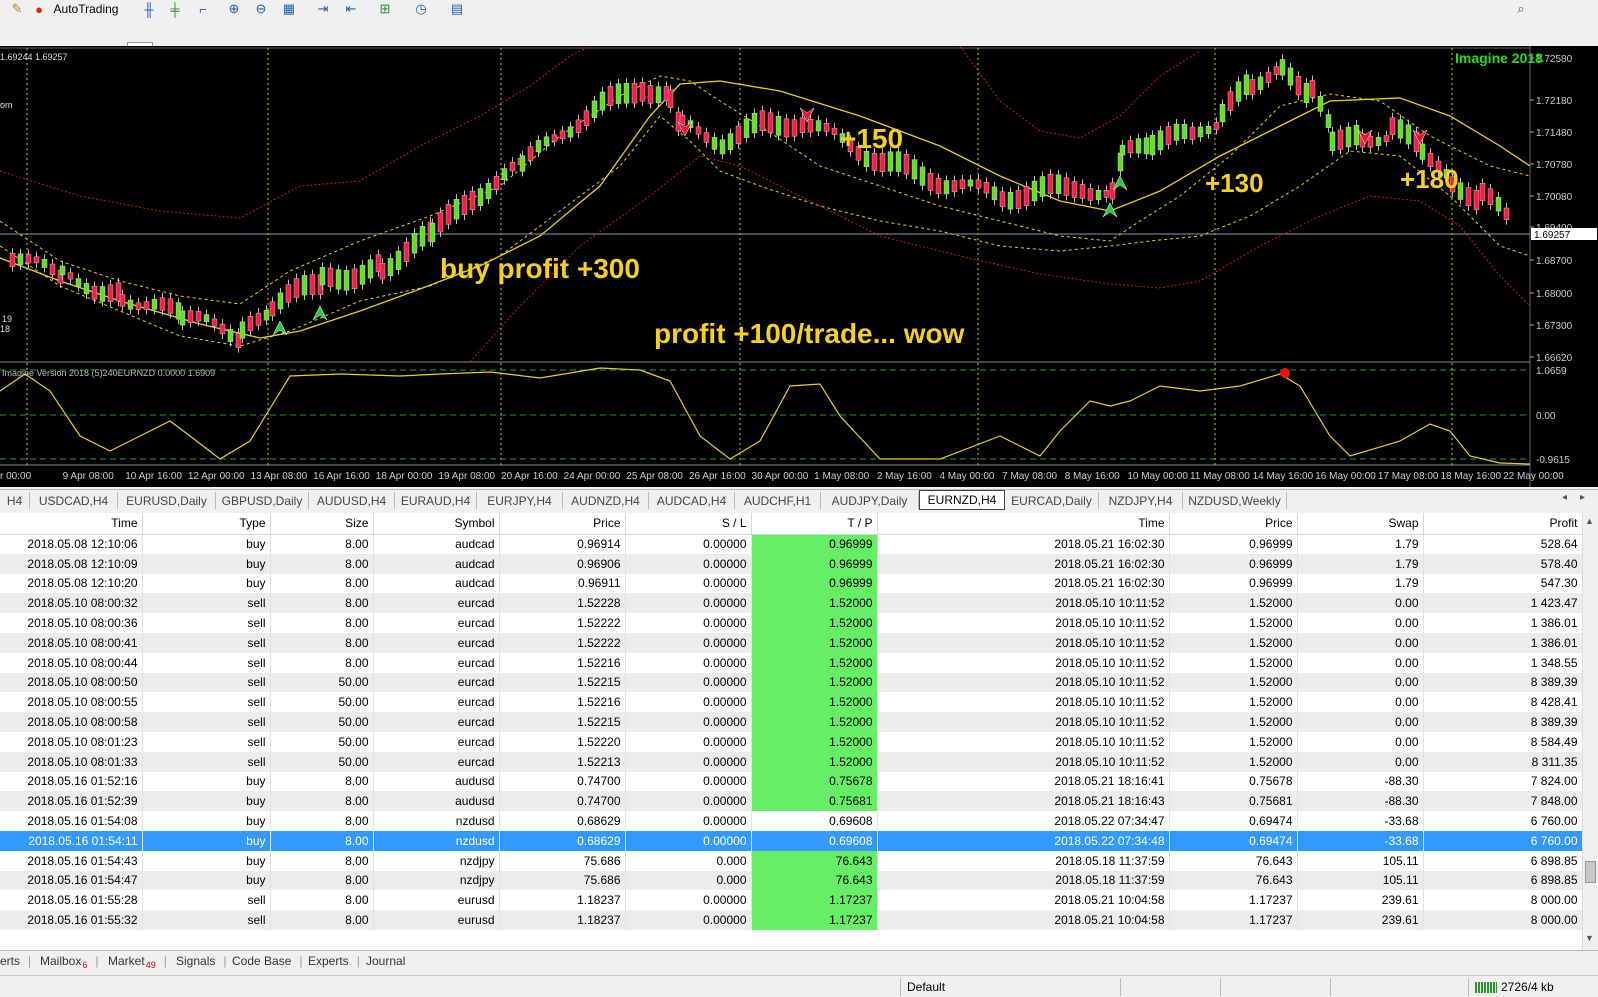  What do you see at coordinates (1521, 9) in the screenshot?
I see `search-icon: ⌕` at bounding box center [1521, 9].